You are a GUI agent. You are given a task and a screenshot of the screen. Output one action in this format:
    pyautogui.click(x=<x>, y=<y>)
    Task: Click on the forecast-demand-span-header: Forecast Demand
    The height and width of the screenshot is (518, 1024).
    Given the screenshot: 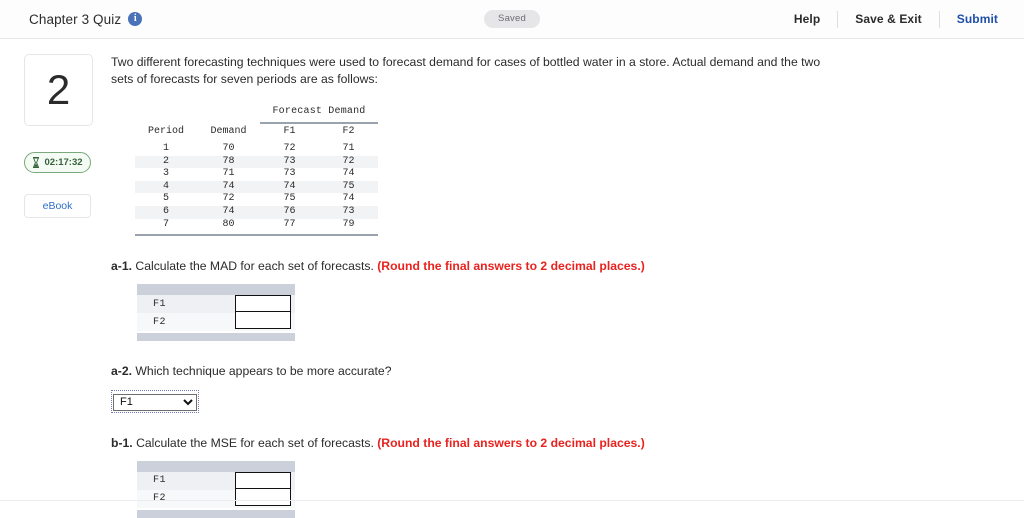 What is the action you would take?
    pyautogui.click(x=319, y=112)
    